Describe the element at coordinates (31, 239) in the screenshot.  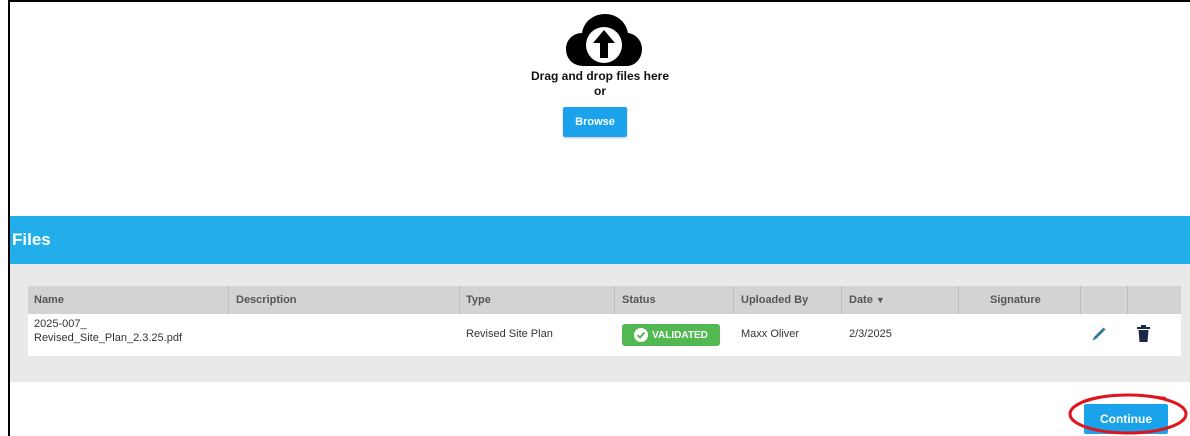
I see `files-title: Files` at that location.